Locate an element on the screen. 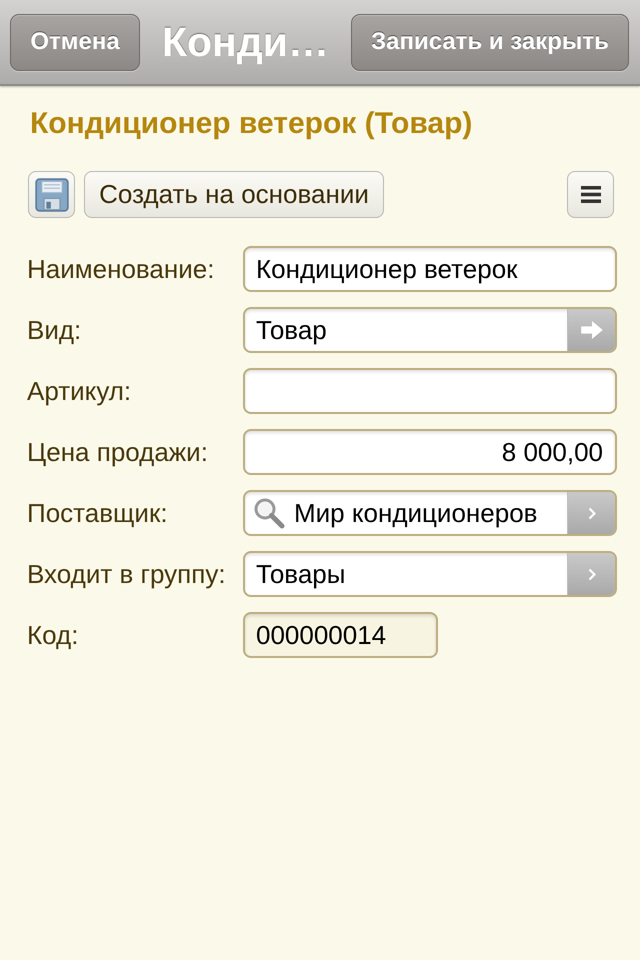  lookup-field: Мир кондиционеров is located at coordinates (430, 513).